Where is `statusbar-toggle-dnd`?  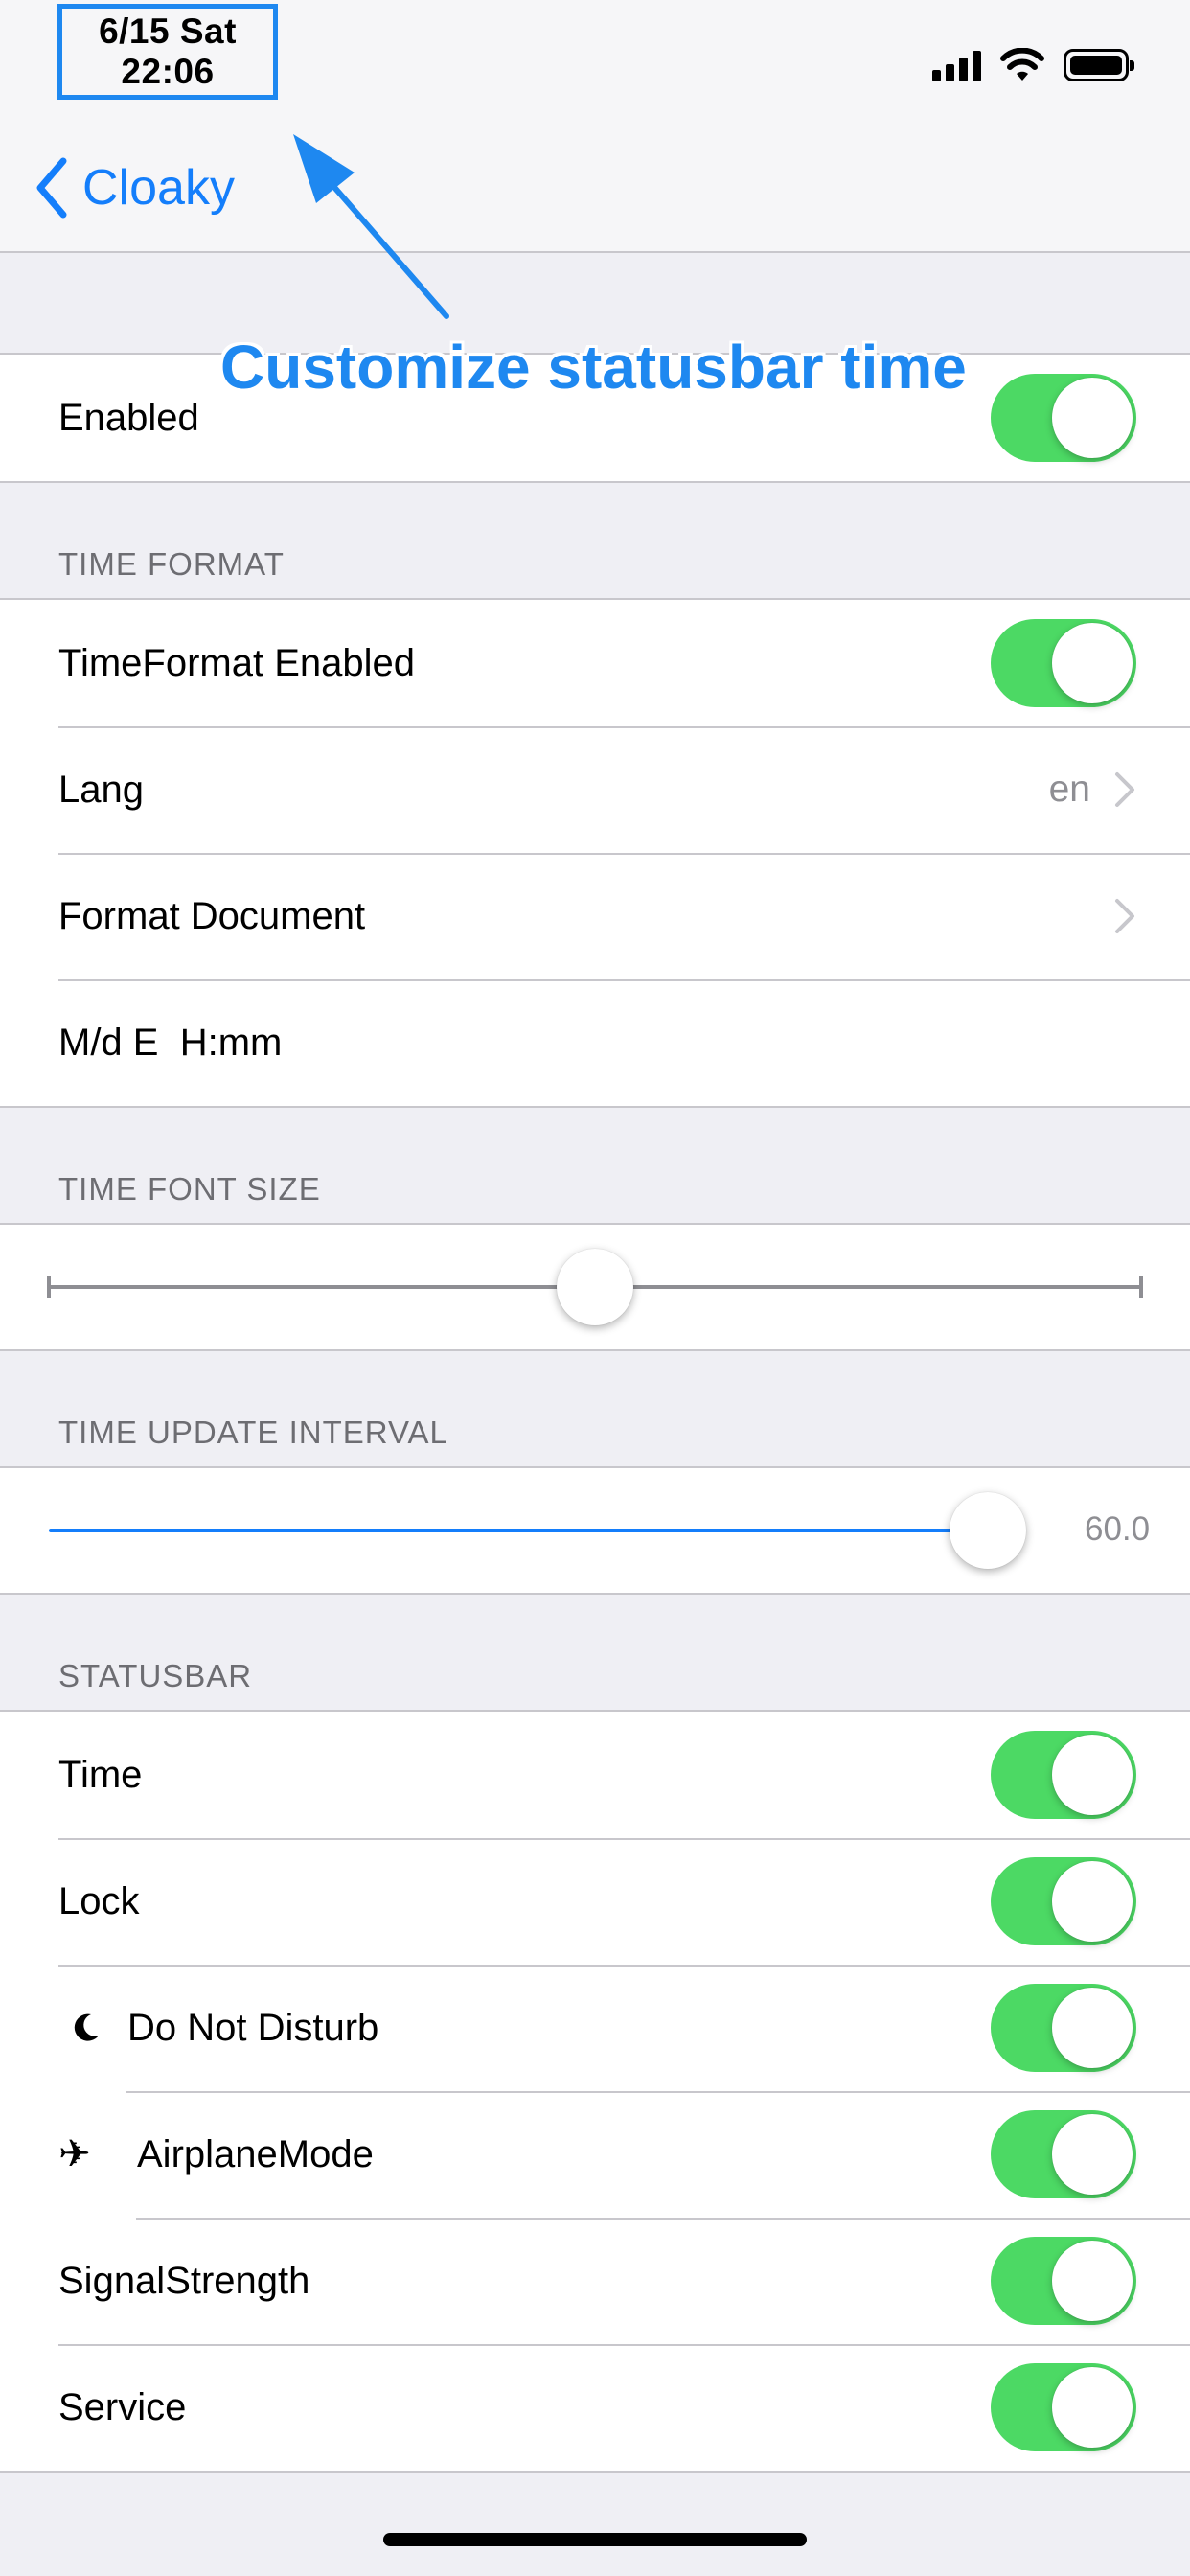 statusbar-toggle-dnd is located at coordinates (1064, 2028).